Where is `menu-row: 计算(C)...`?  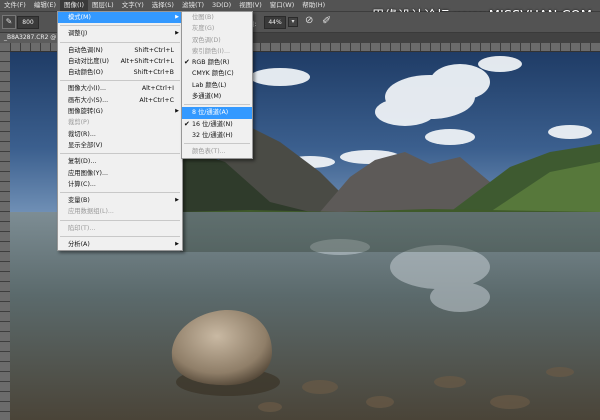
menu-row: 计算(C)... is located at coordinates (120, 184).